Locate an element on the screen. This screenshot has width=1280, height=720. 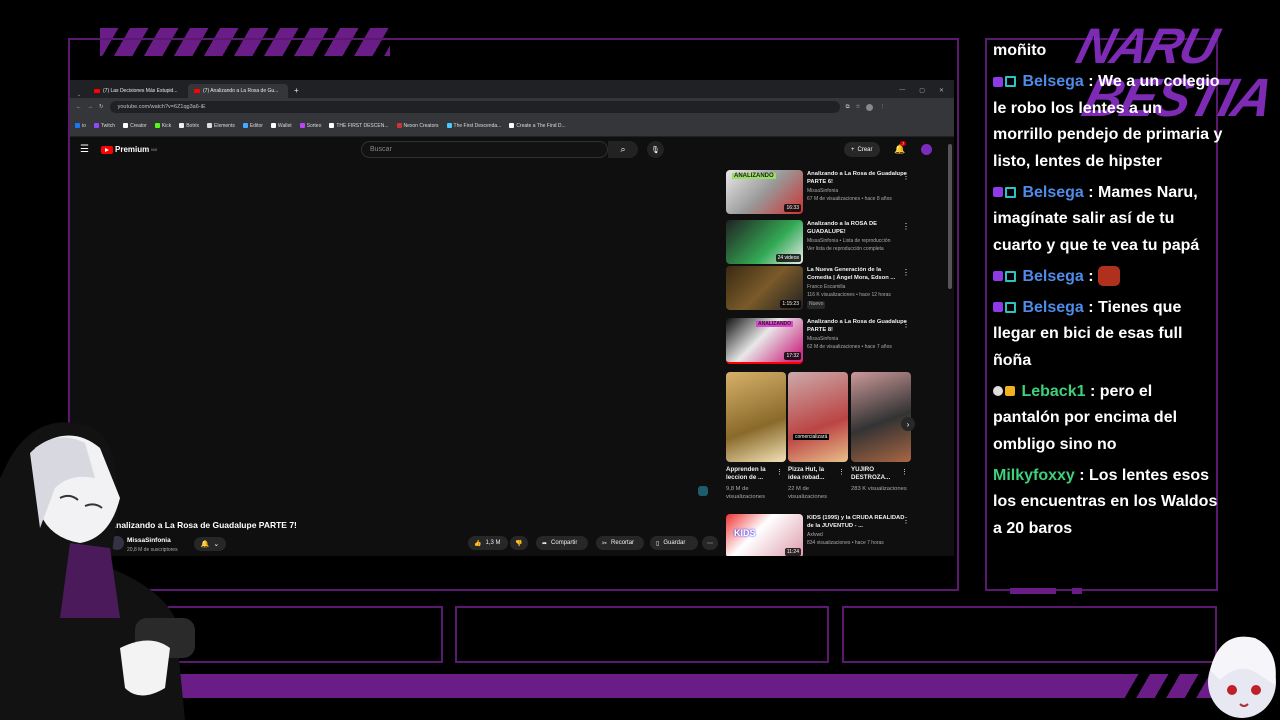
forward-icon: → is located at coordinates (91, 107).